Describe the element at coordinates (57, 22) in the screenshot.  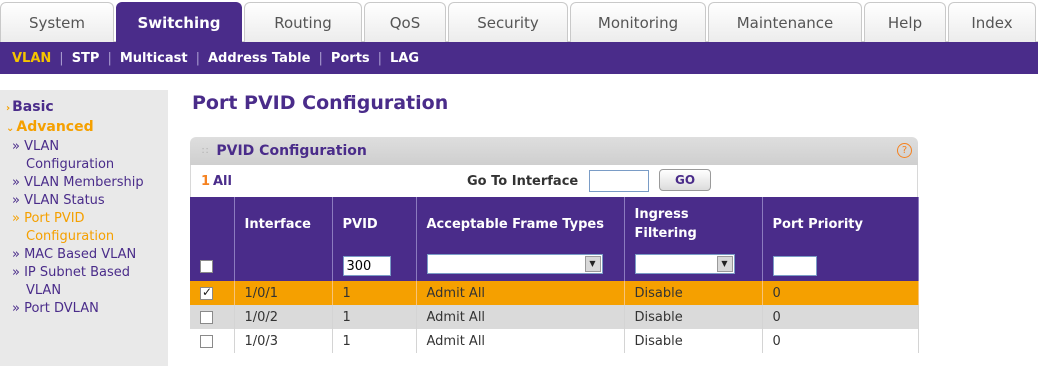
I see `tab-system: System` at that location.